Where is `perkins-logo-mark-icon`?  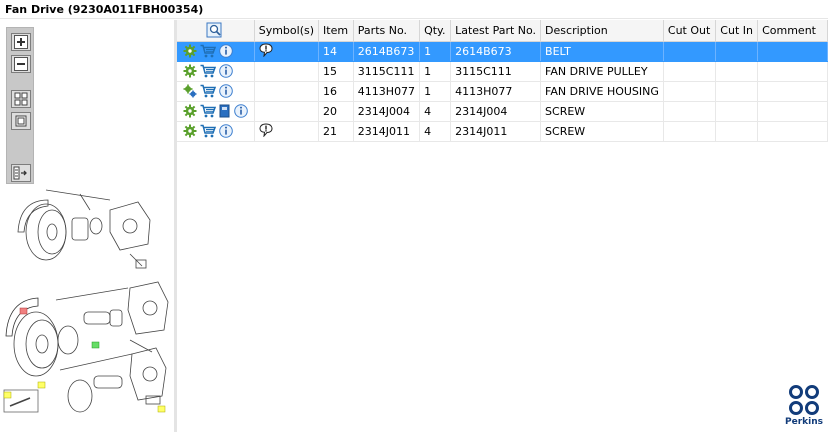 perkins-logo-mark-icon is located at coordinates (804, 400).